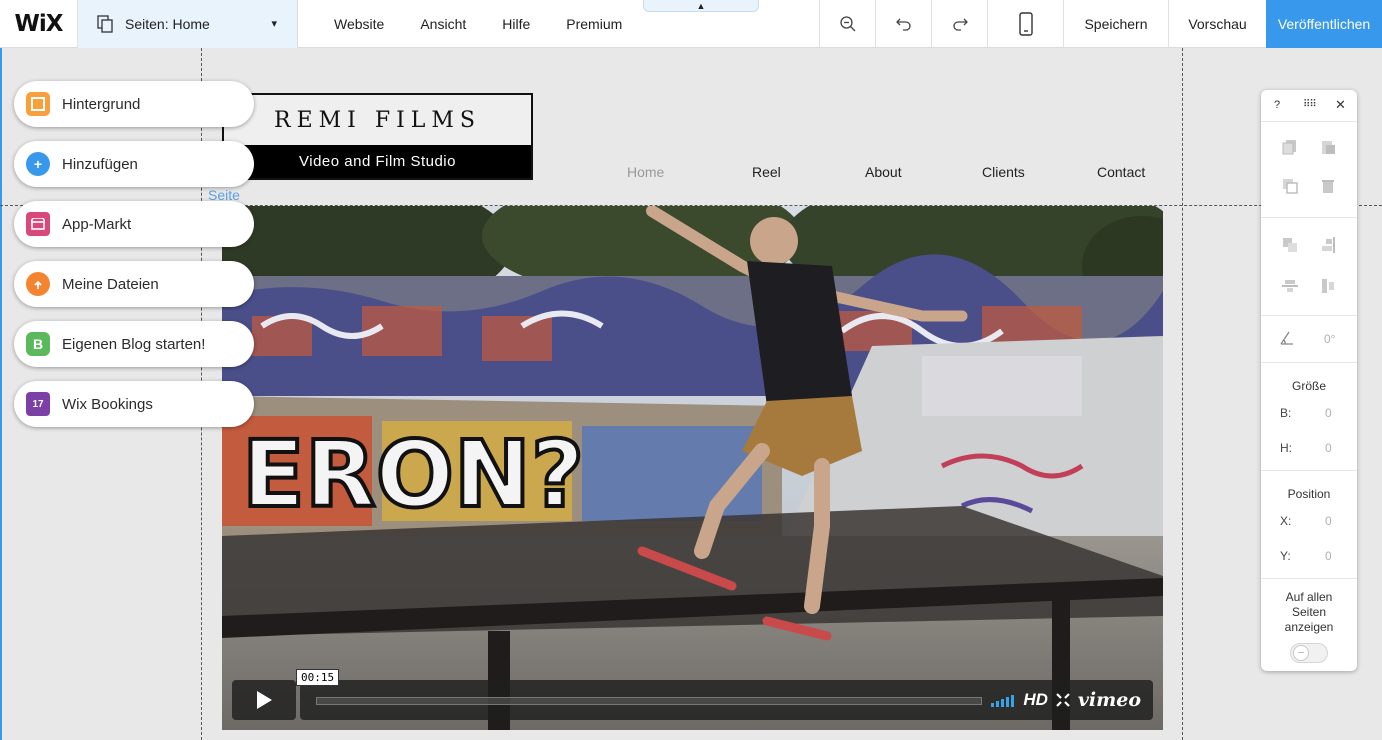  I want to click on menu-help: Hilfe, so click(516, 24).